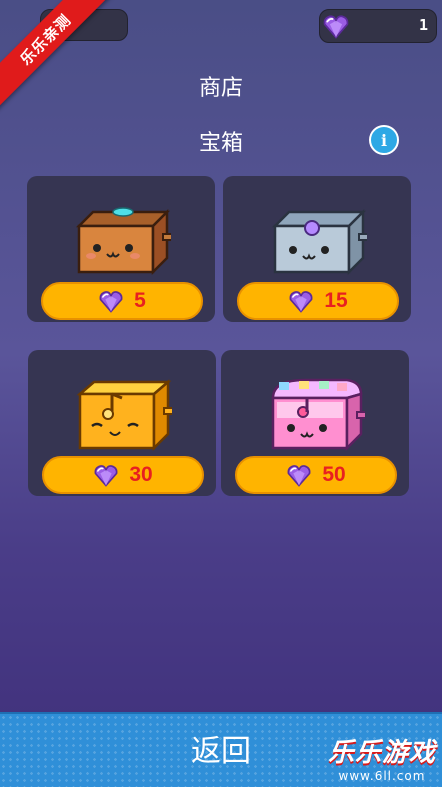 The width and height of the screenshot is (442, 787). I want to click on chest-card-rainbow: 50, so click(315, 423).